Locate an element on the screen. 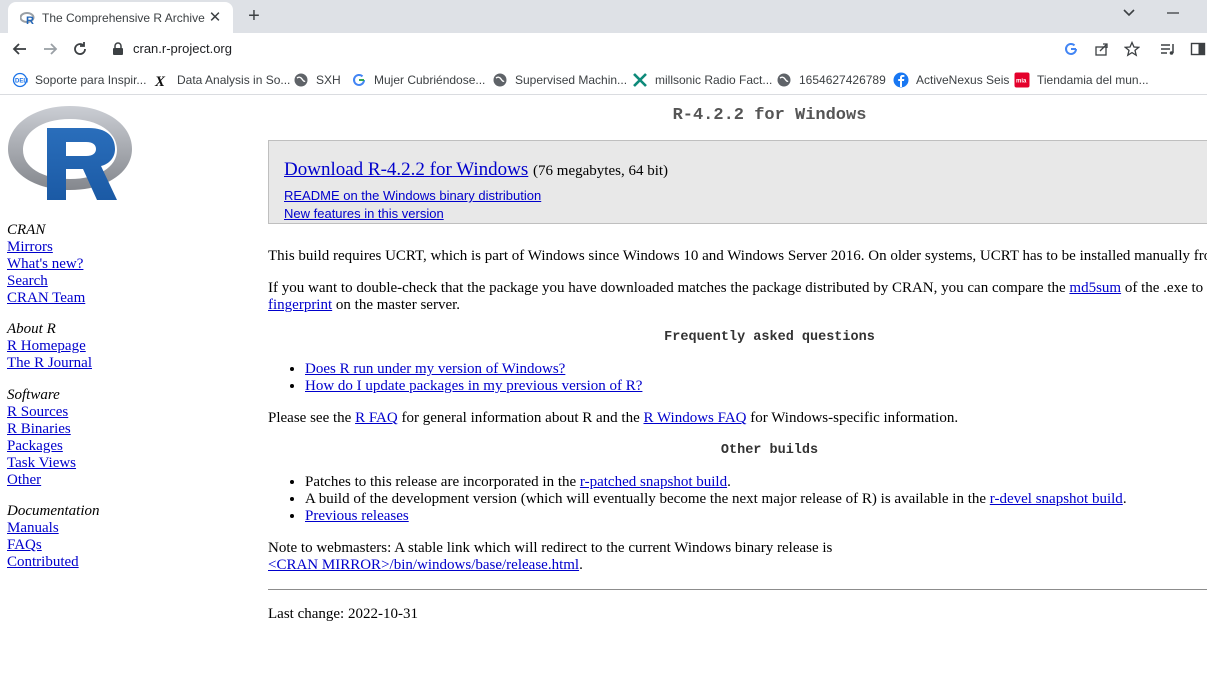  see-text: for Windows-specific information. is located at coordinates (852, 418).